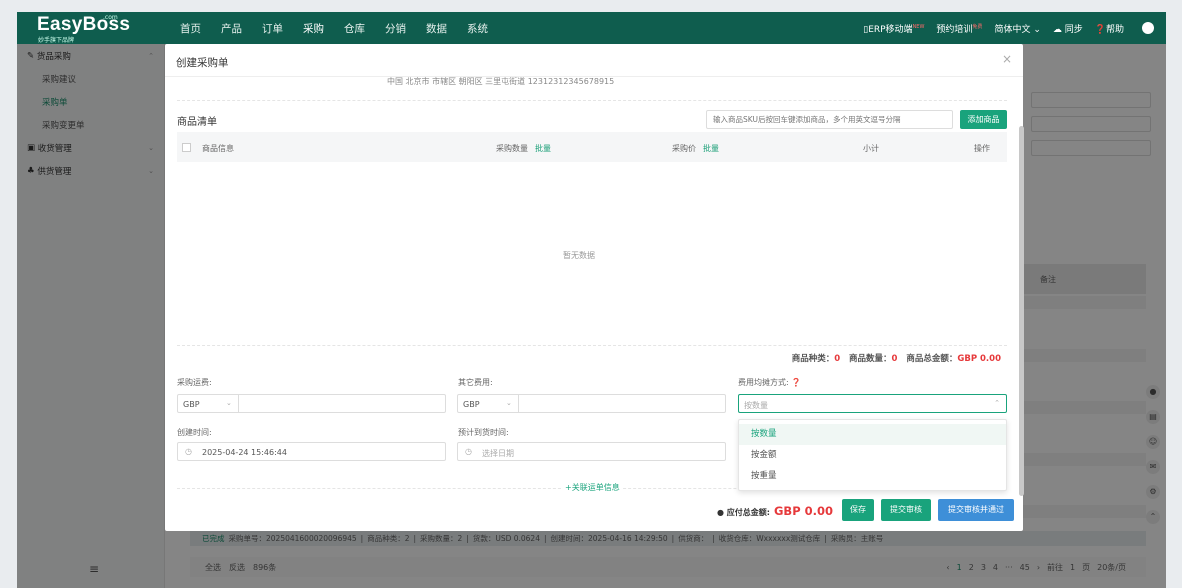  Describe the element at coordinates (591, 451) in the screenshot. I see `eta-date-input: ◷ 选择日期` at that location.